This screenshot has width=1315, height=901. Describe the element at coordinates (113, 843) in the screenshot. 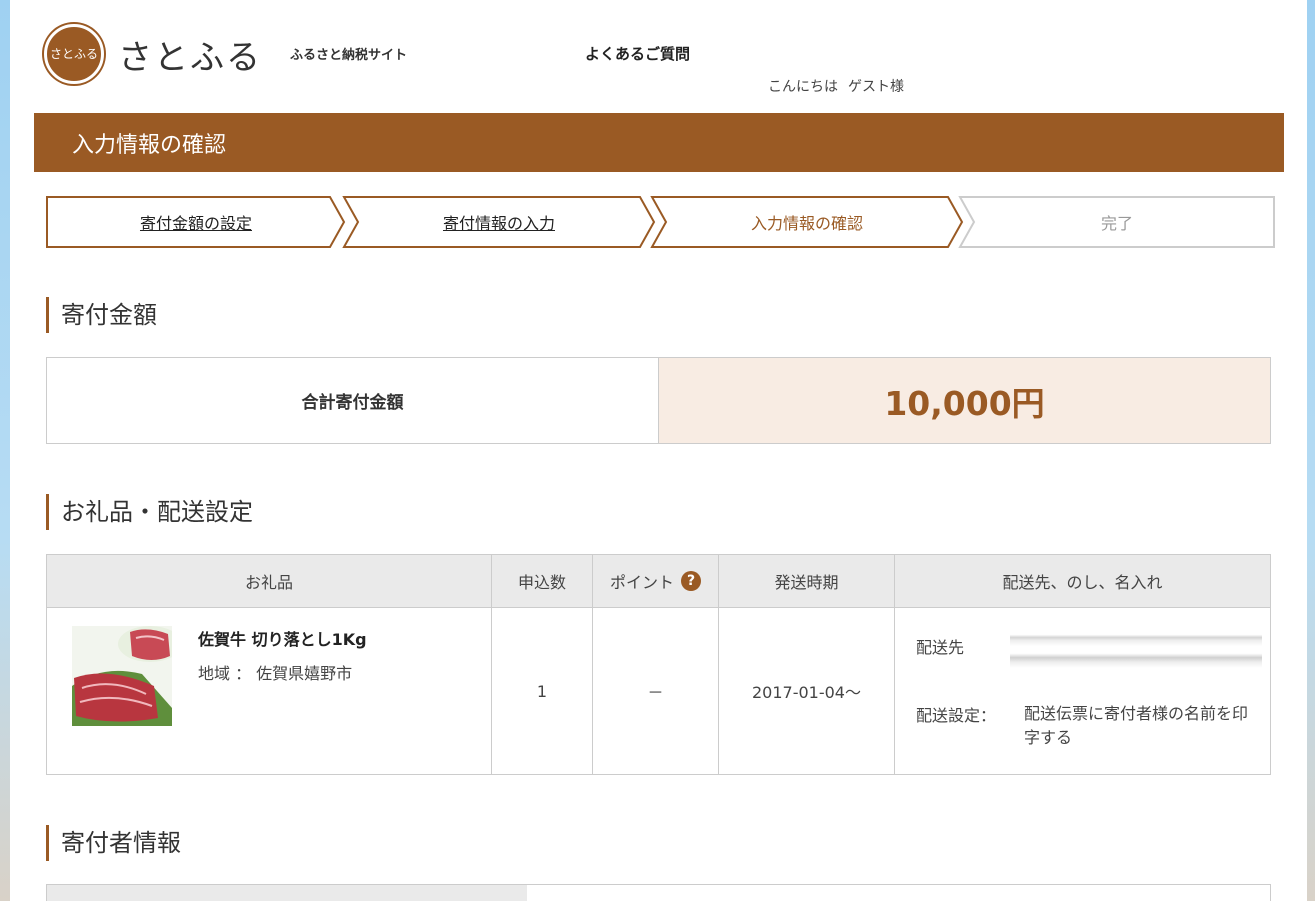

I see `section-heading-donor: 寄付者情報` at that location.